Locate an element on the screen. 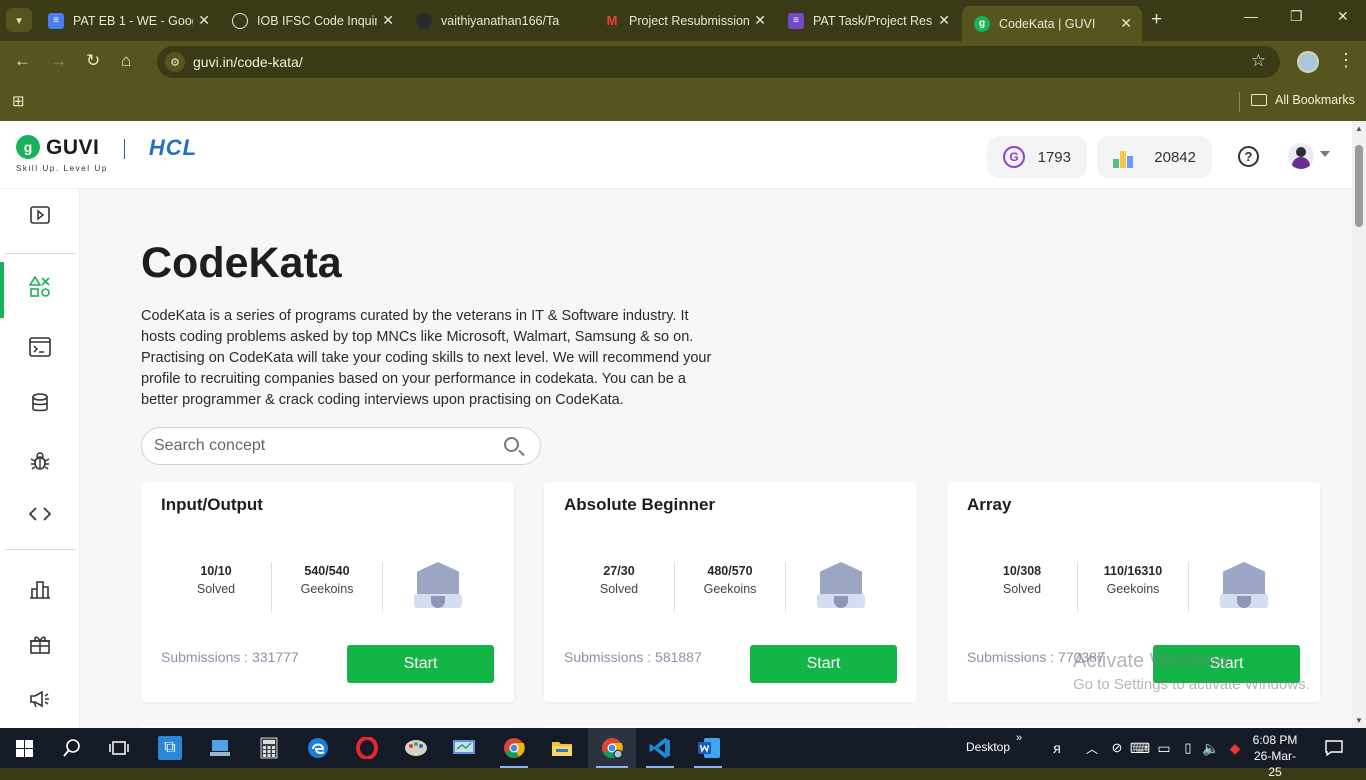  close-window-button: ✕ is located at coordinates (1343, 16).